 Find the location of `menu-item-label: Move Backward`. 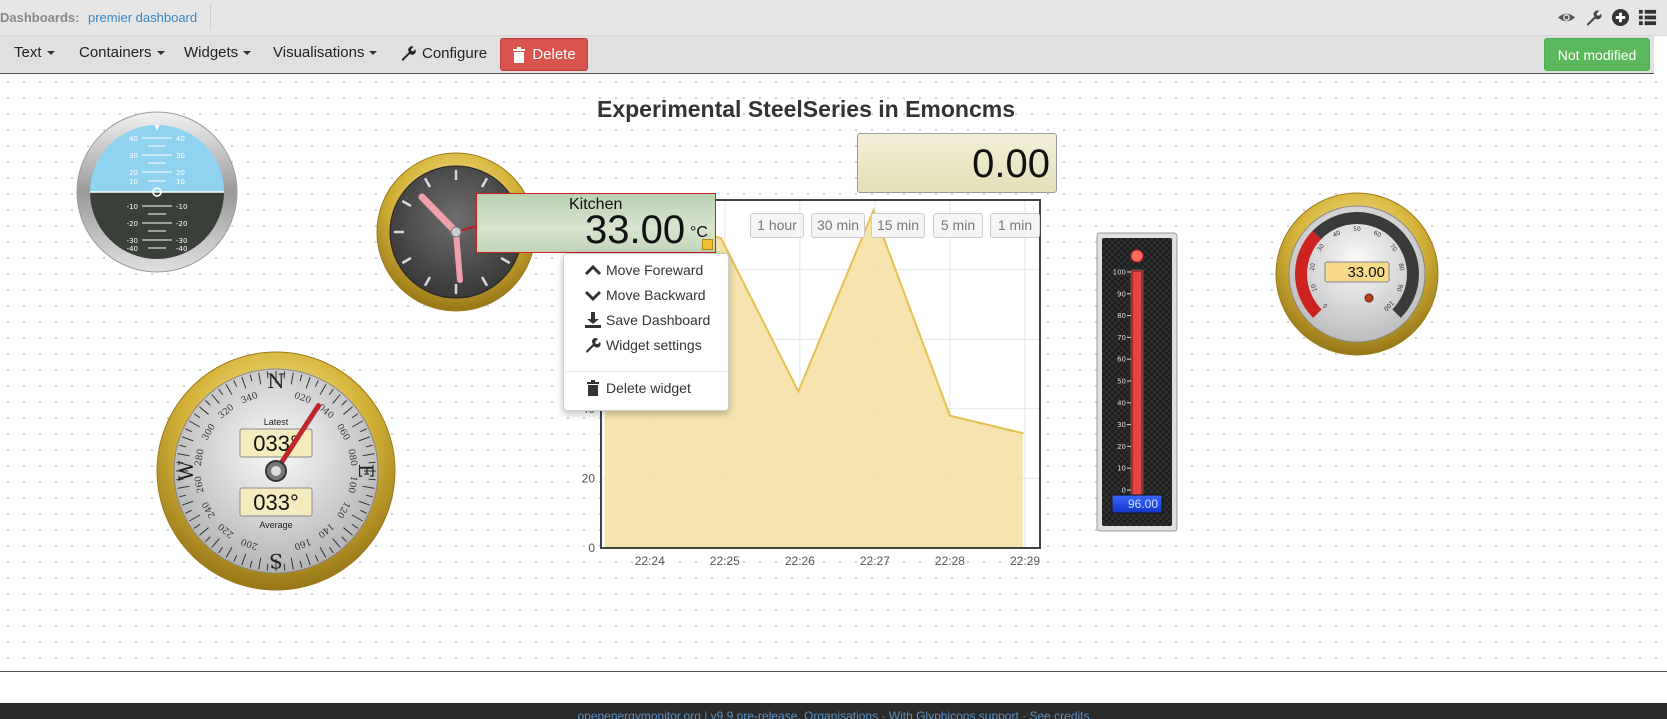

menu-item-label: Move Backward is located at coordinates (656, 295).